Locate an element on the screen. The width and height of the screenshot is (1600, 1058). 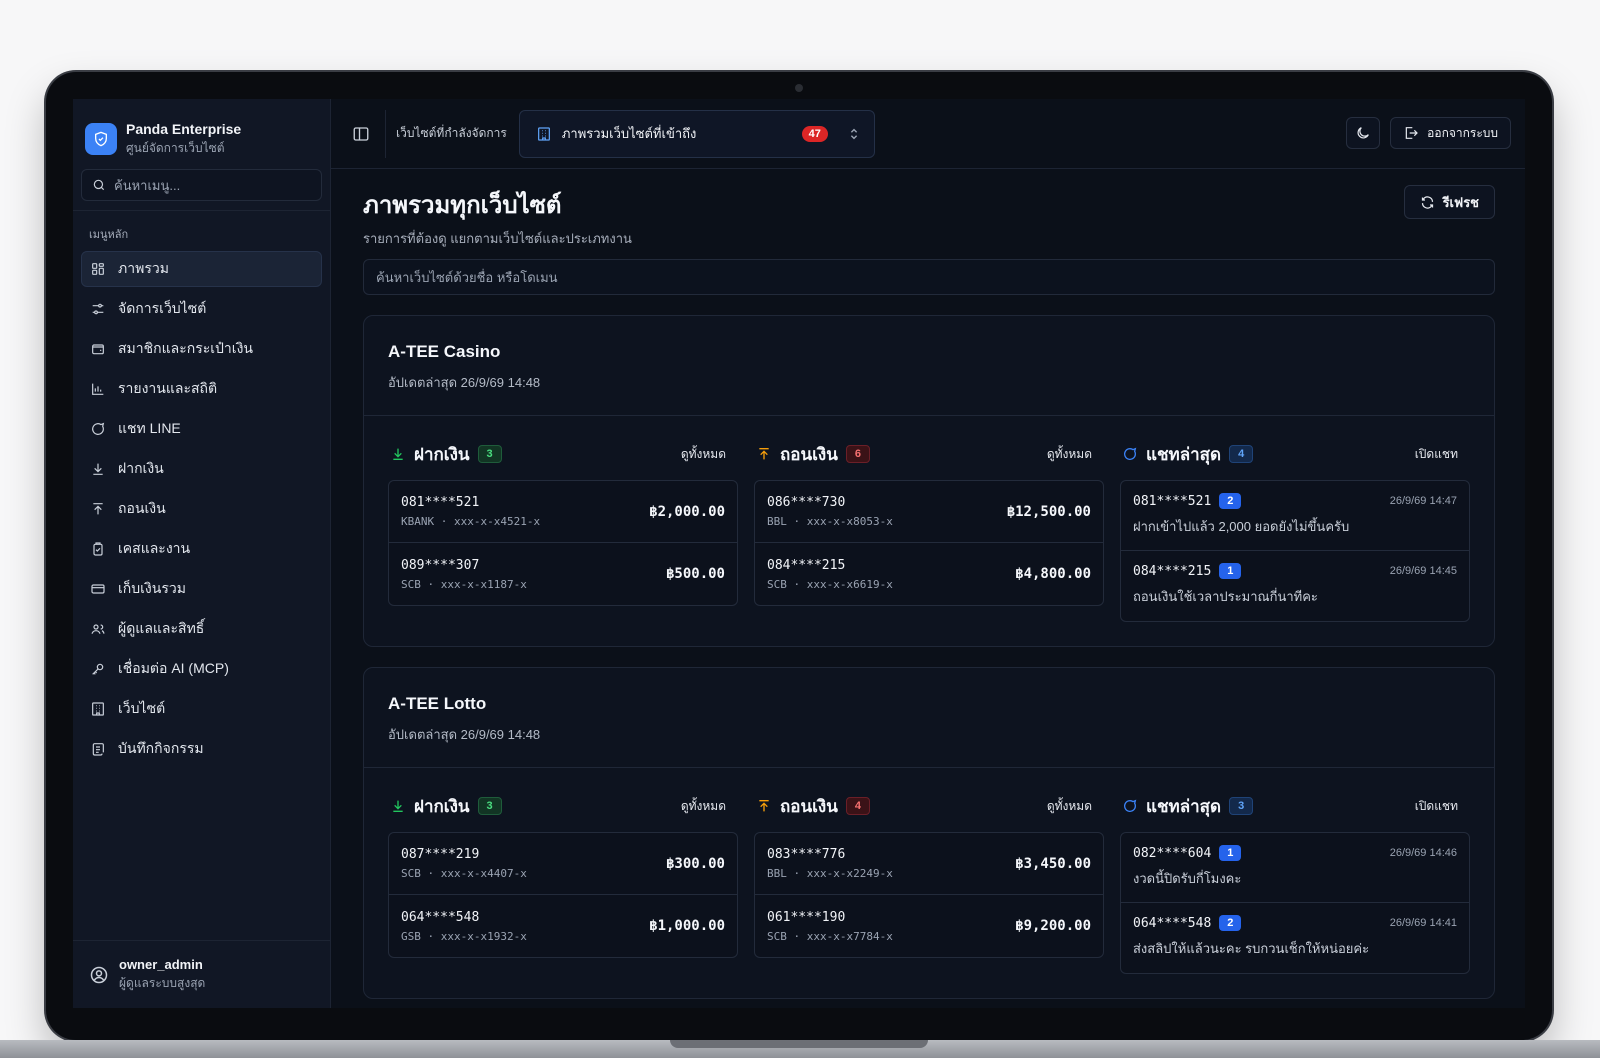
logout-icon is located at coordinates (1412, 133).